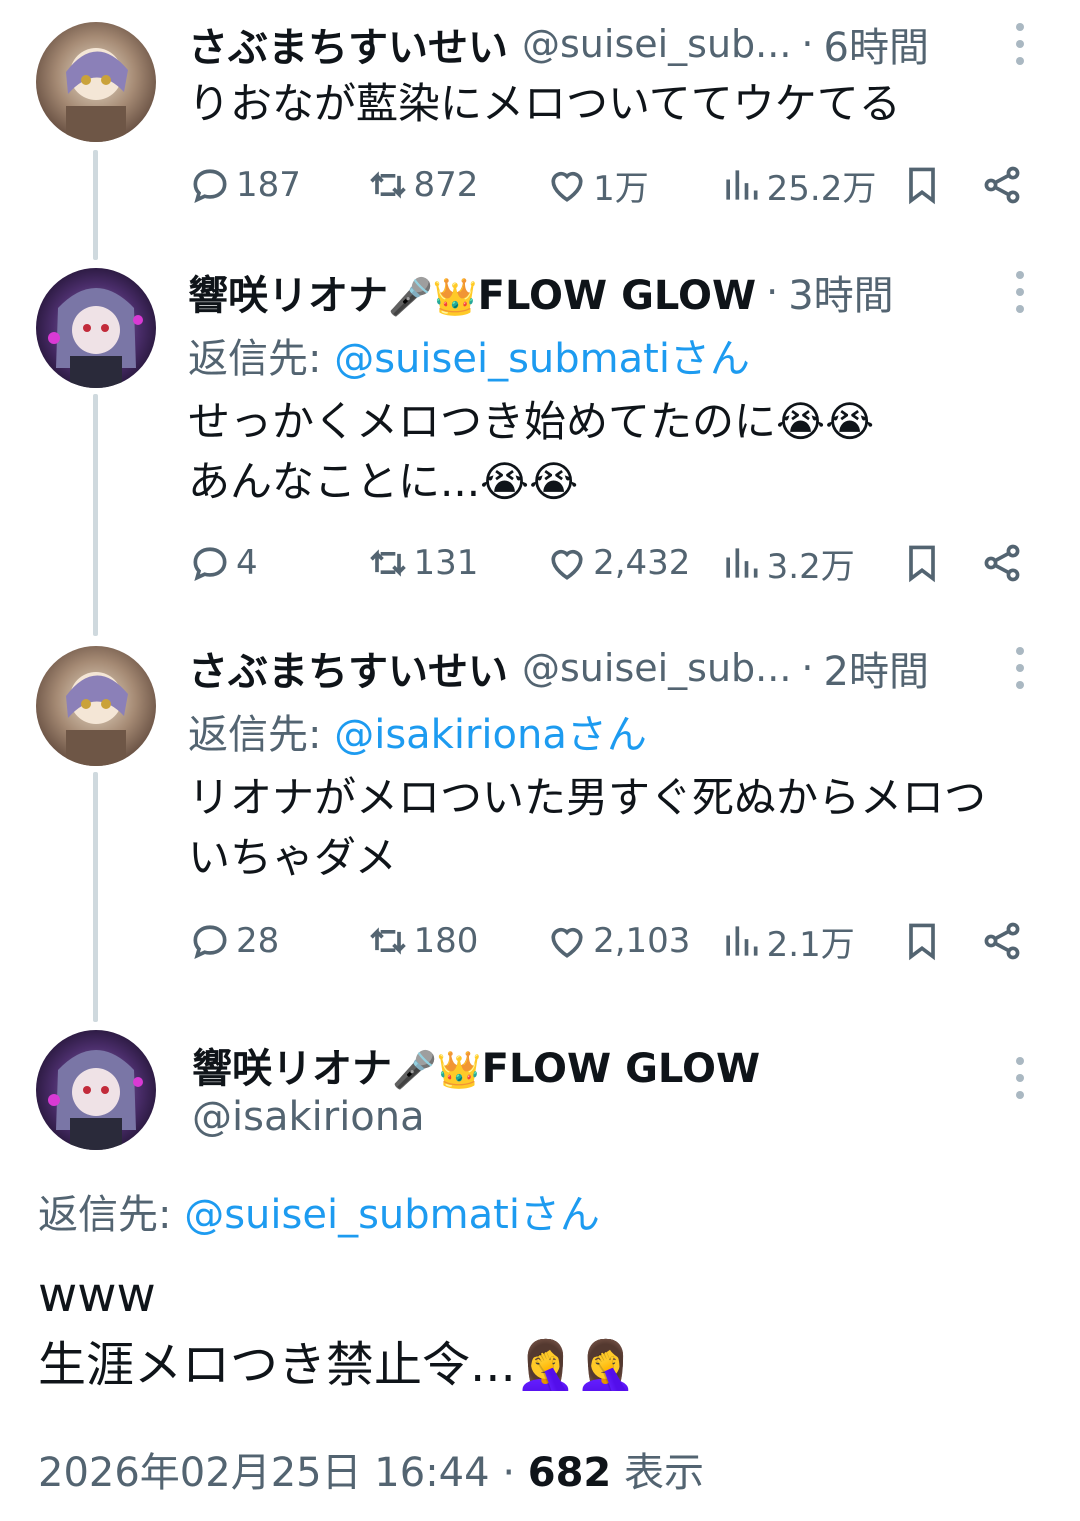 The height and width of the screenshot is (1521, 1080). I want to click on like-count: 2,103, so click(642, 941).